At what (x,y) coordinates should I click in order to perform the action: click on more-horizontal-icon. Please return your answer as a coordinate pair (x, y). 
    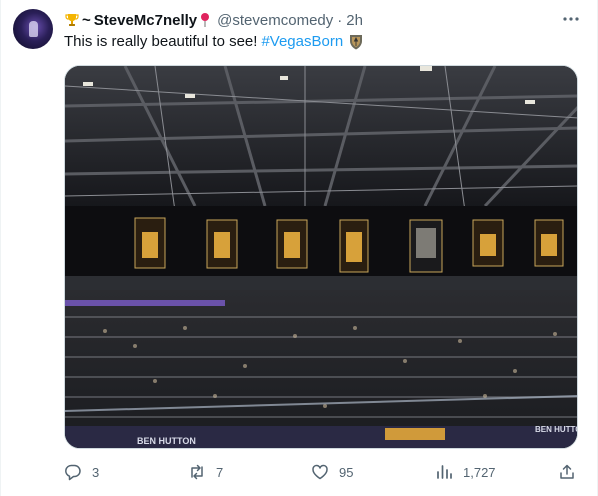
    Looking at the image, I should click on (571, 19).